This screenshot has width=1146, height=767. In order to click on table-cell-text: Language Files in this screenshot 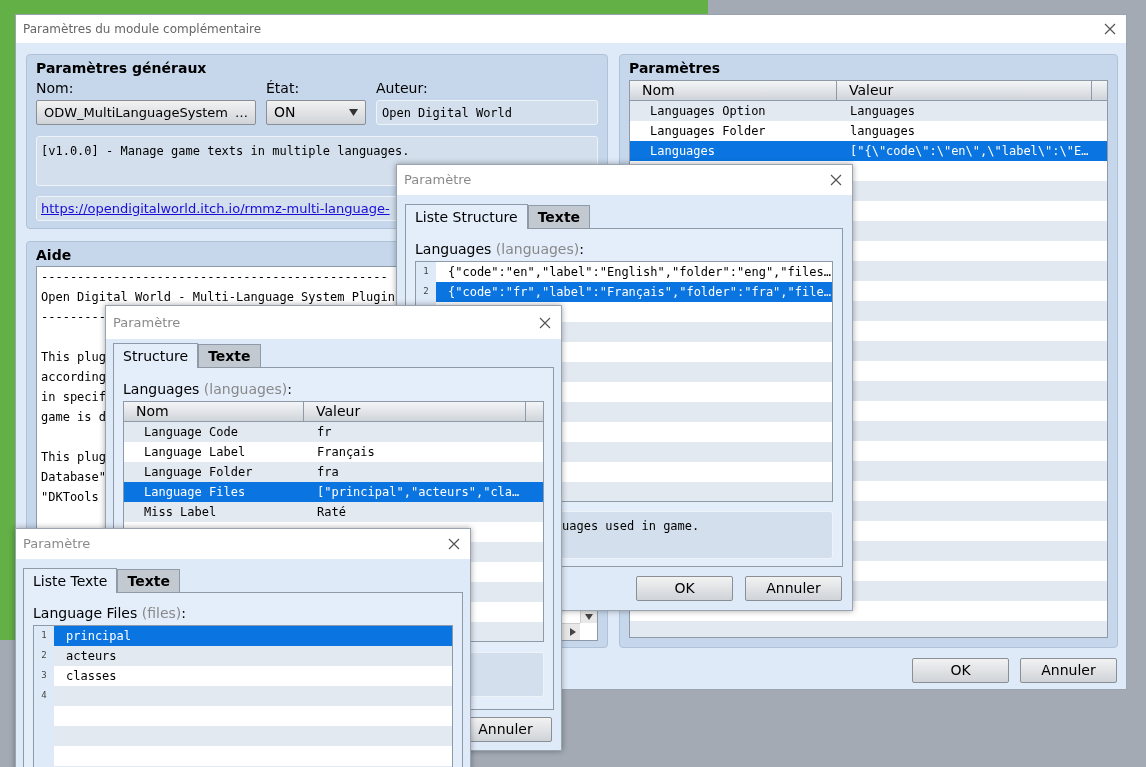, I will do `click(195, 492)`.